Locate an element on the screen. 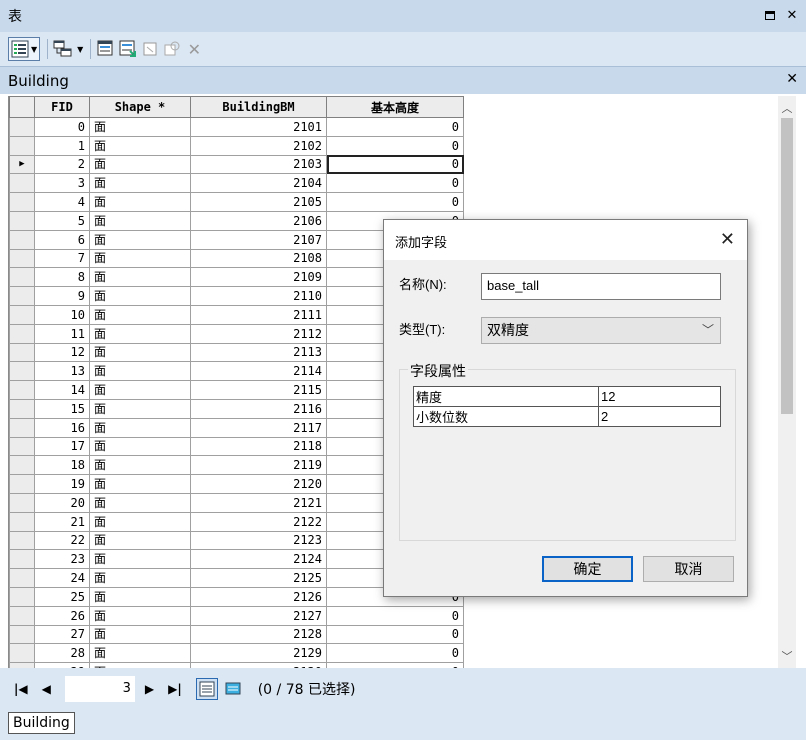  cell-buildingbm: 2115 is located at coordinates (258, 390).